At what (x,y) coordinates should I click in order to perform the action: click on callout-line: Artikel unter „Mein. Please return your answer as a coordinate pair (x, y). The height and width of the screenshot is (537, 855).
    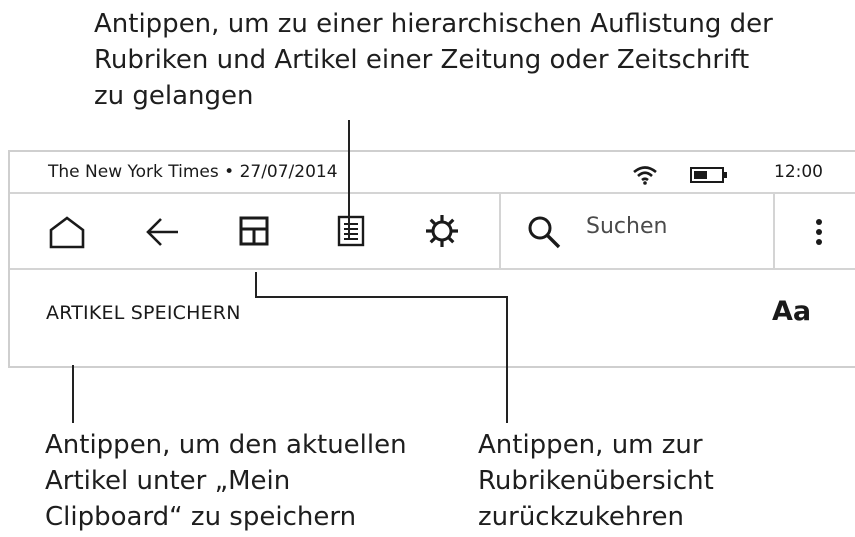
    Looking at the image, I should click on (168, 481).